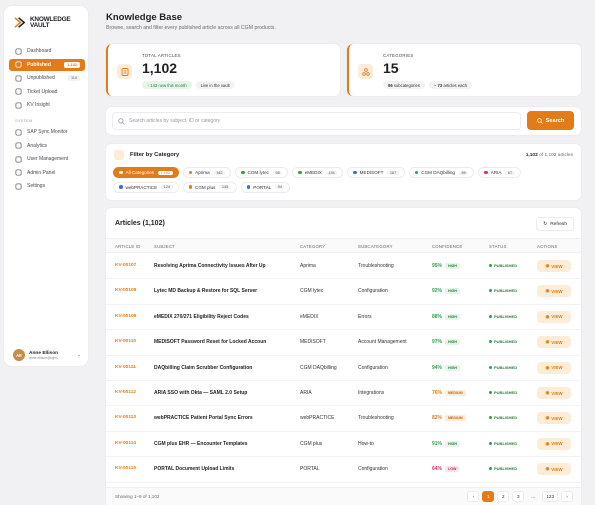 This screenshot has height=505, width=595. What do you see at coordinates (47, 105) in the screenshot?
I see `sidebar-item-kv-insight: KV Insight` at bounding box center [47, 105].